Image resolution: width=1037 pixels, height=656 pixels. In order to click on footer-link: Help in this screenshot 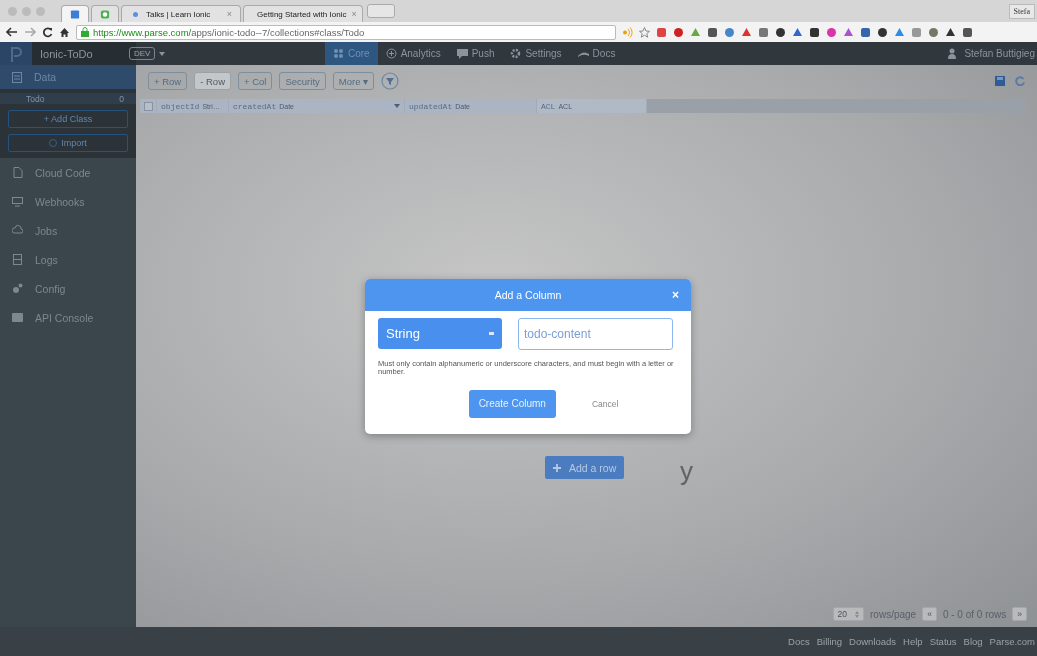, I will do `click(913, 641)`.